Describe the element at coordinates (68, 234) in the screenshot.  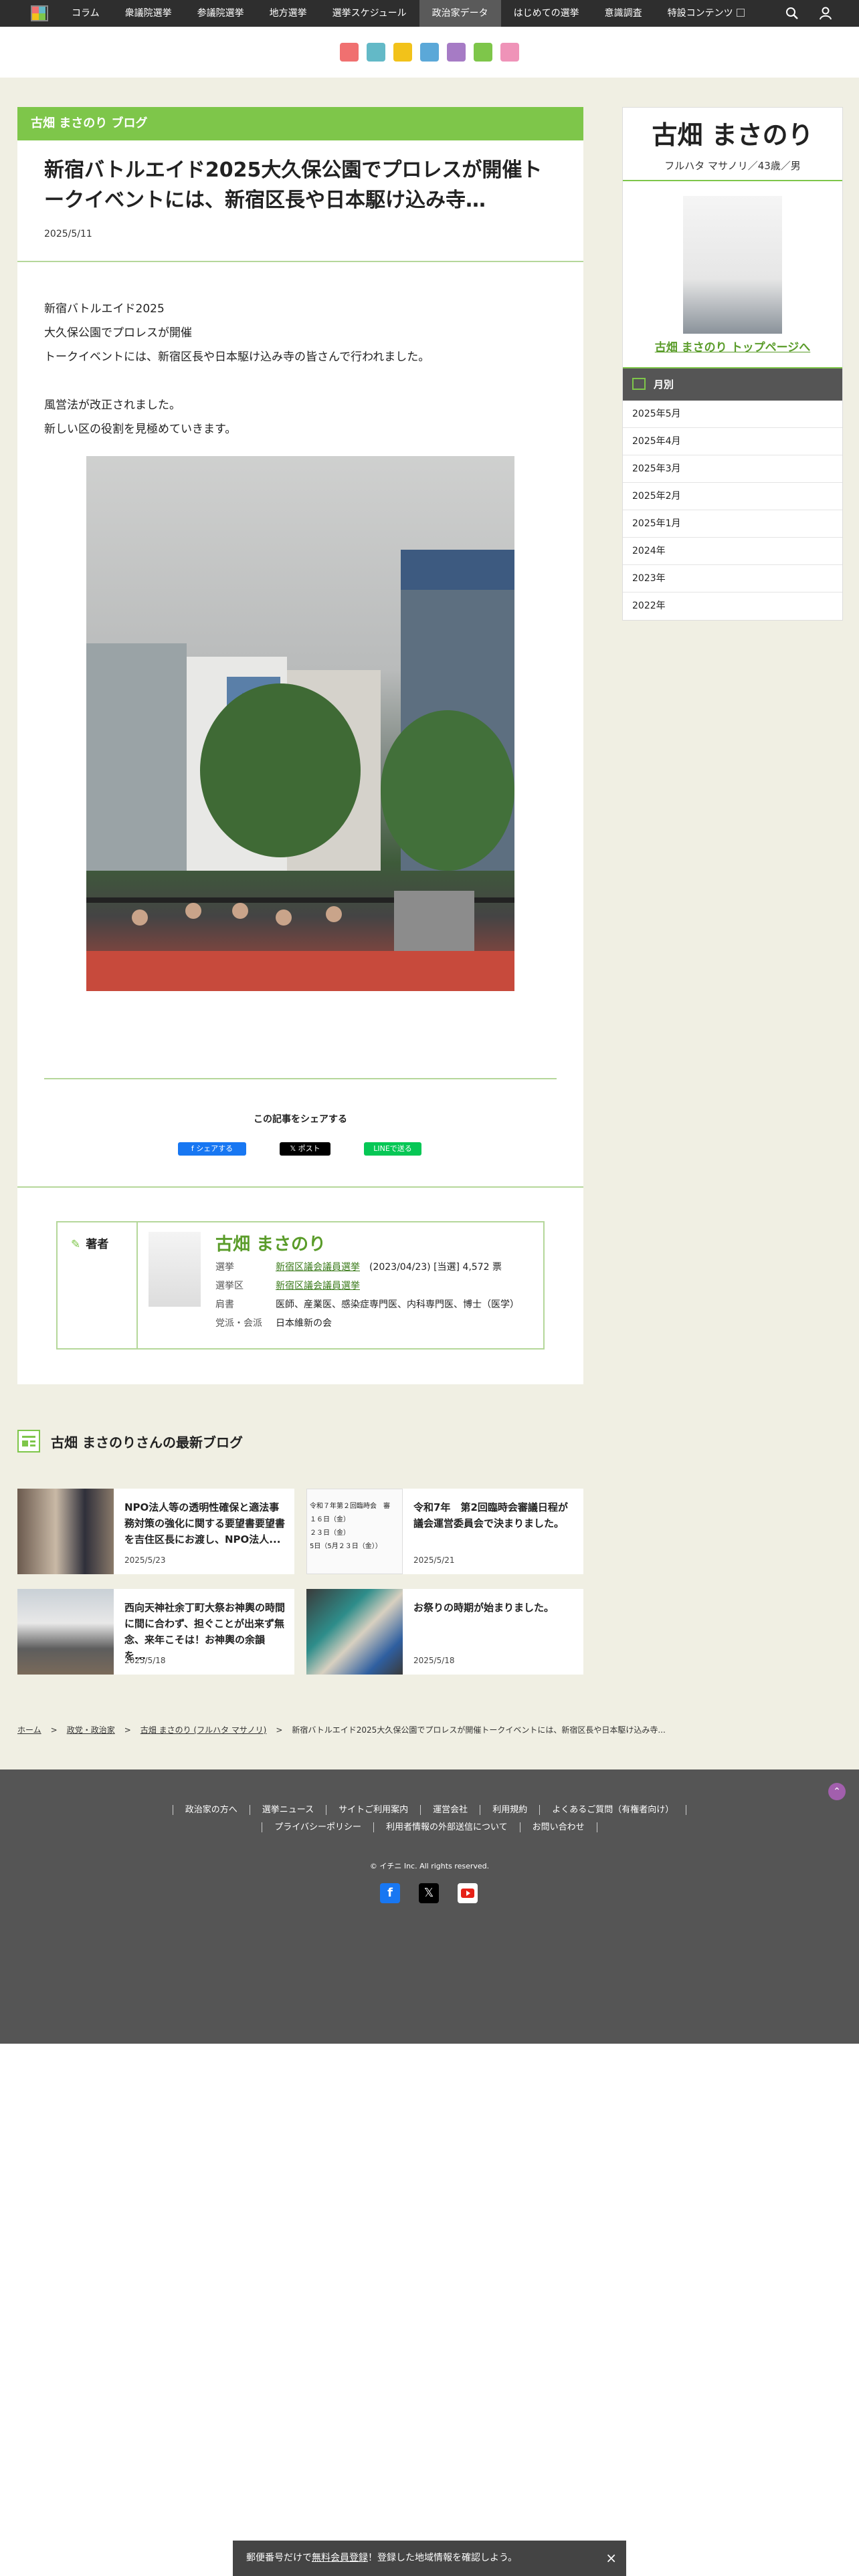
I see `article-date: 2025/5/11` at that location.